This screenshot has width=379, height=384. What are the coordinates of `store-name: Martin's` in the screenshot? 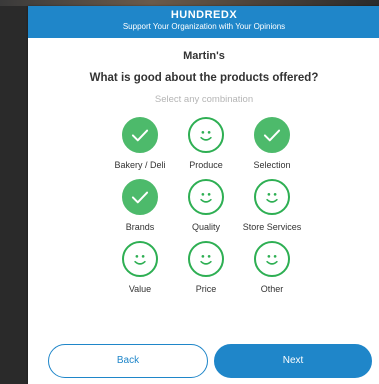 It's located at (204, 56).